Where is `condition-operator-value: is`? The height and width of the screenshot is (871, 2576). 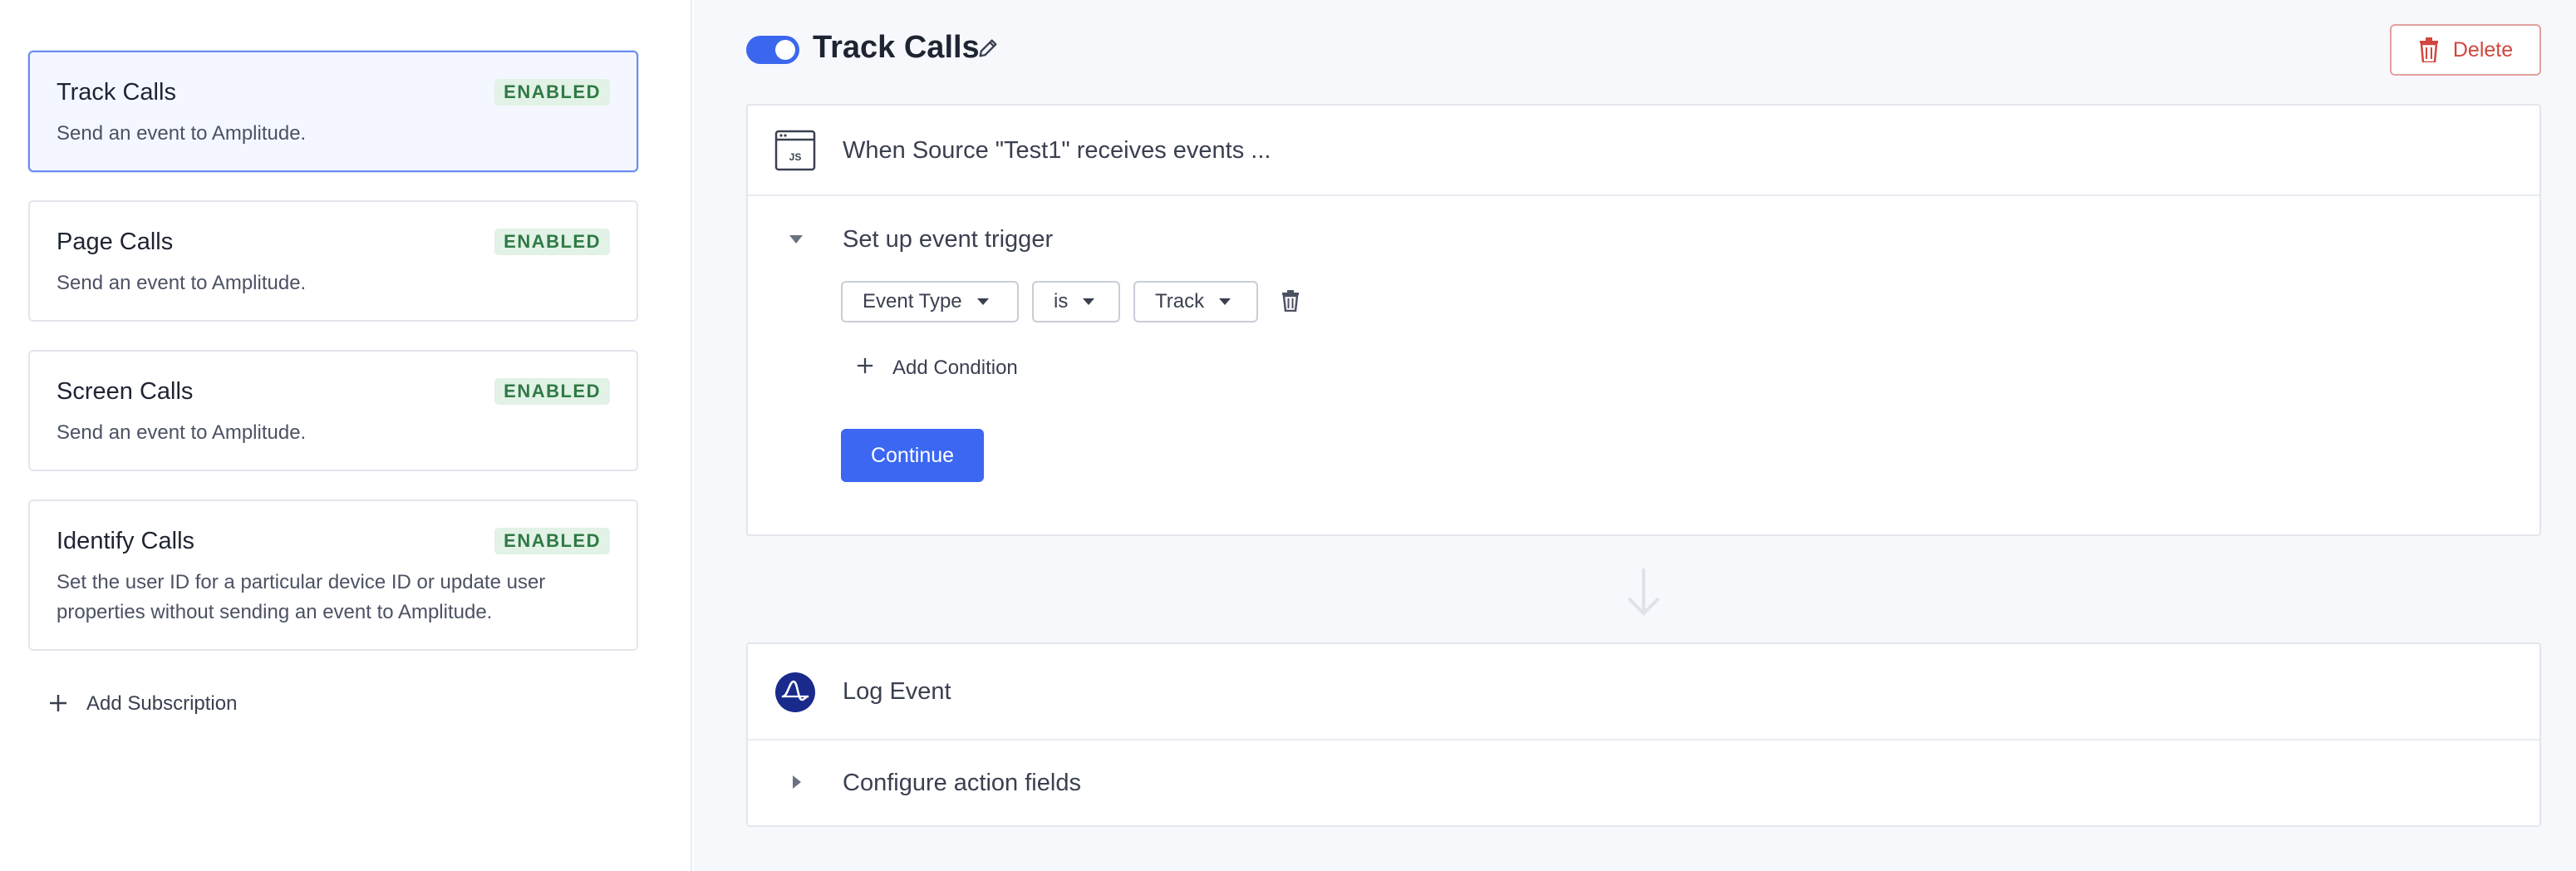
condition-operator-value: is is located at coordinates (1061, 301).